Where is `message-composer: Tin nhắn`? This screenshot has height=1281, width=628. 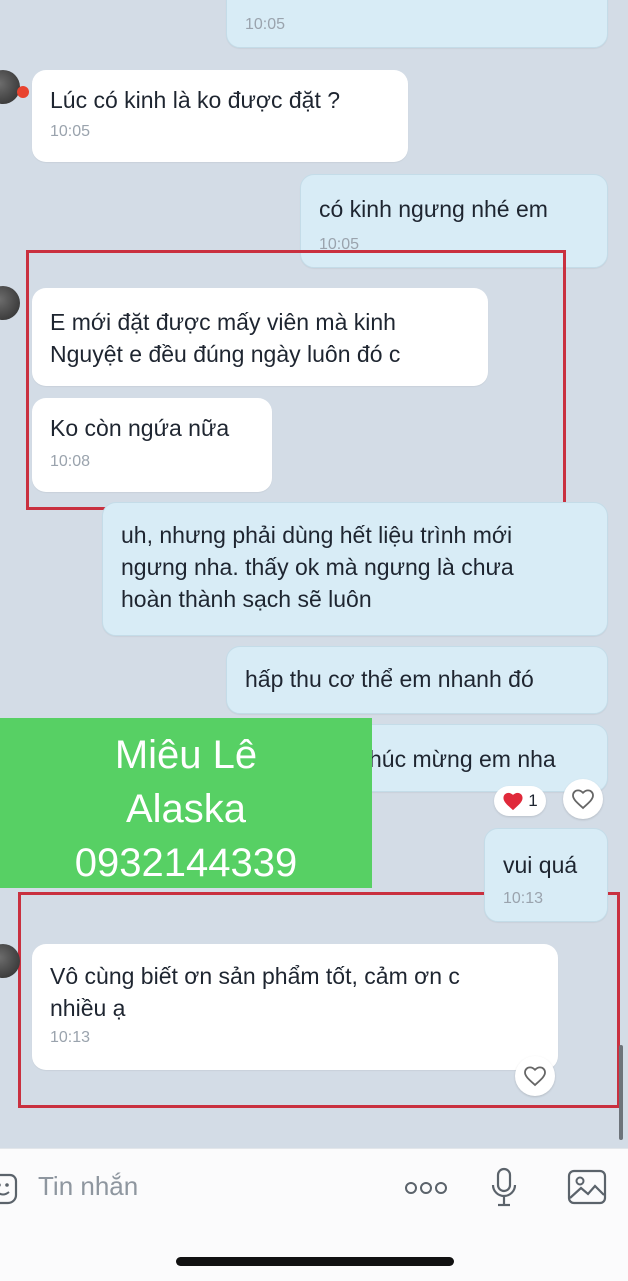
message-composer: Tin nhắn is located at coordinates (314, 1214).